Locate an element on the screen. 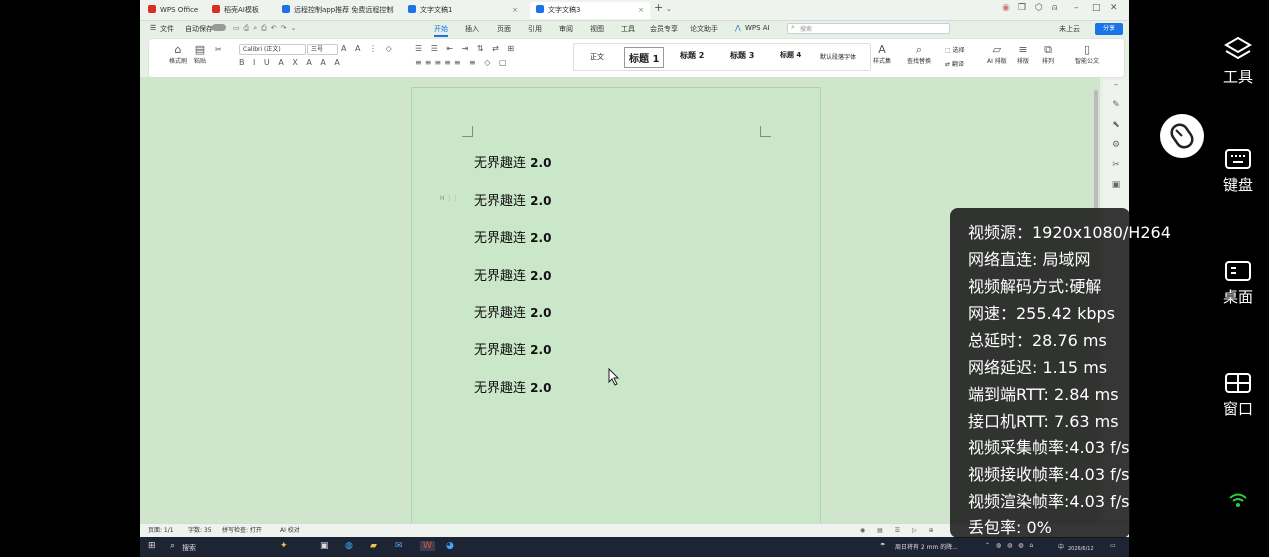  heading-handle-icon: H ⋮⋮ is located at coordinates (449, 198).